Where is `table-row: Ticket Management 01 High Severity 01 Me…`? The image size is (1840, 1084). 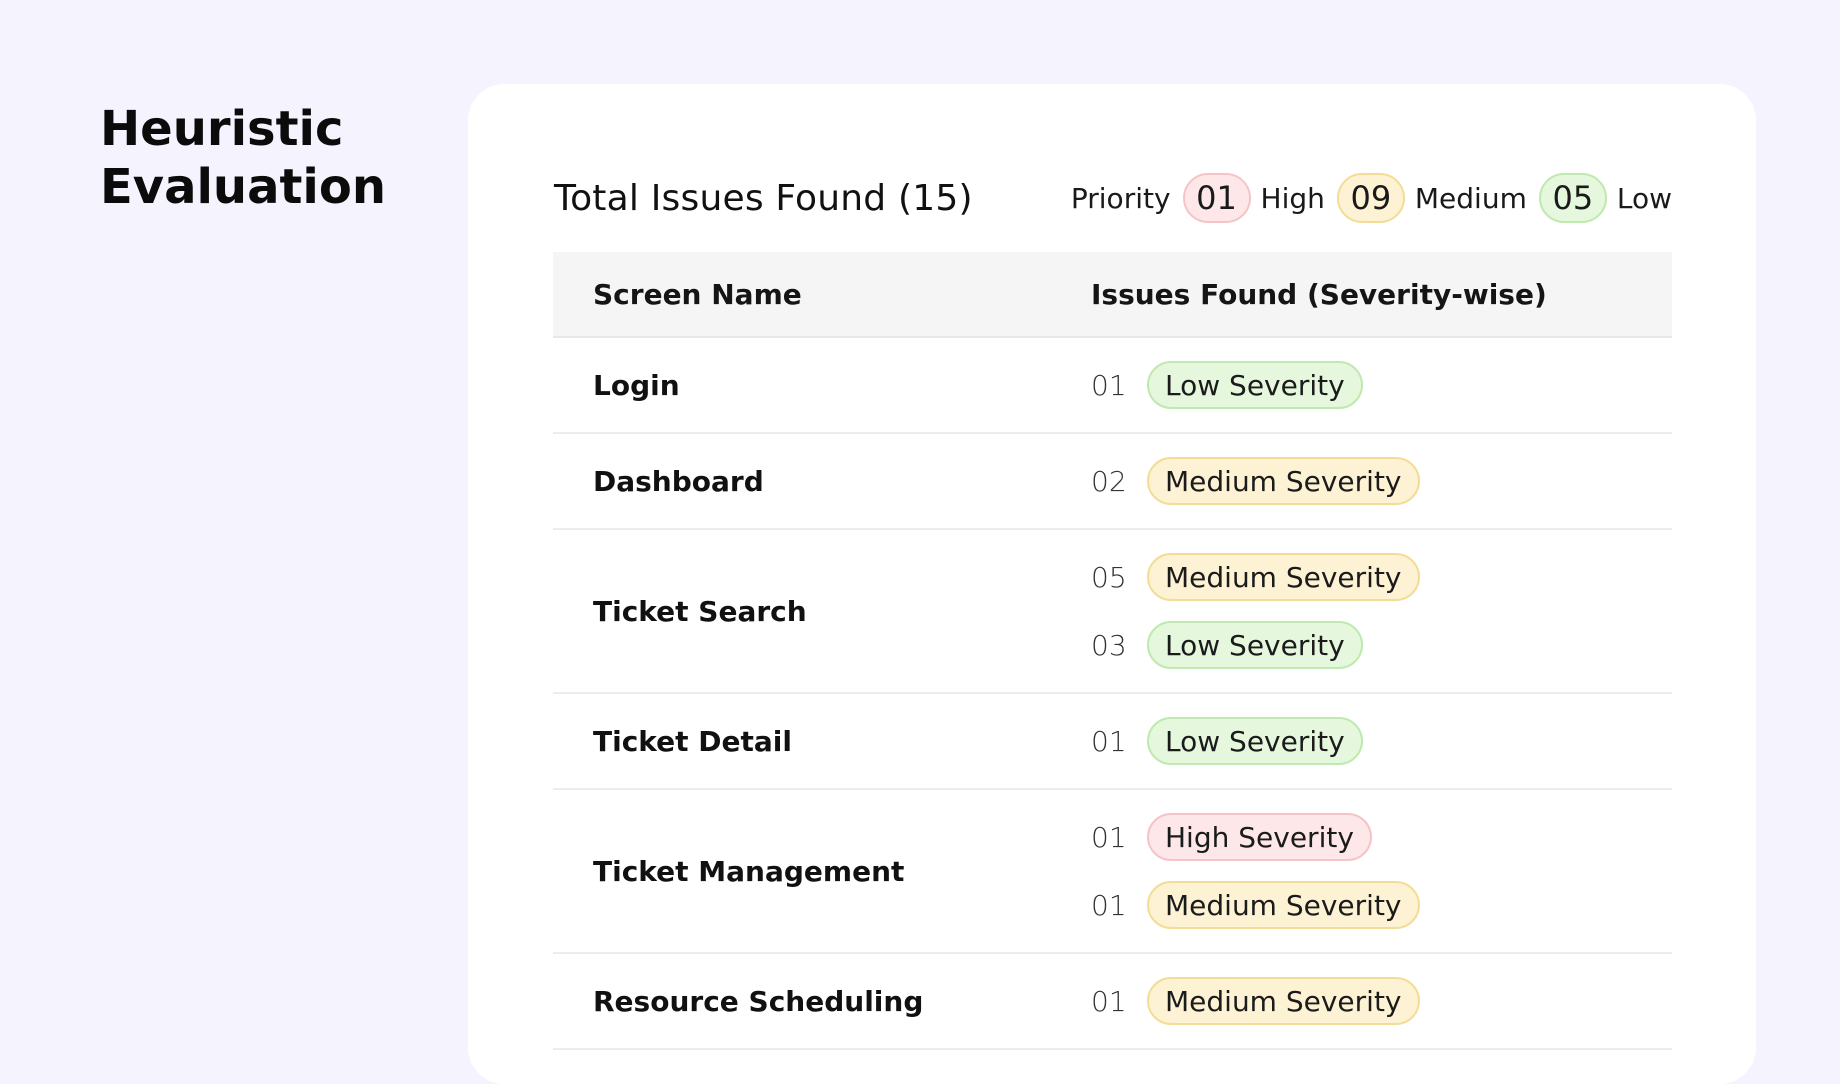 table-row: Ticket Management 01 High Severity 01 Me… is located at coordinates (1112, 872).